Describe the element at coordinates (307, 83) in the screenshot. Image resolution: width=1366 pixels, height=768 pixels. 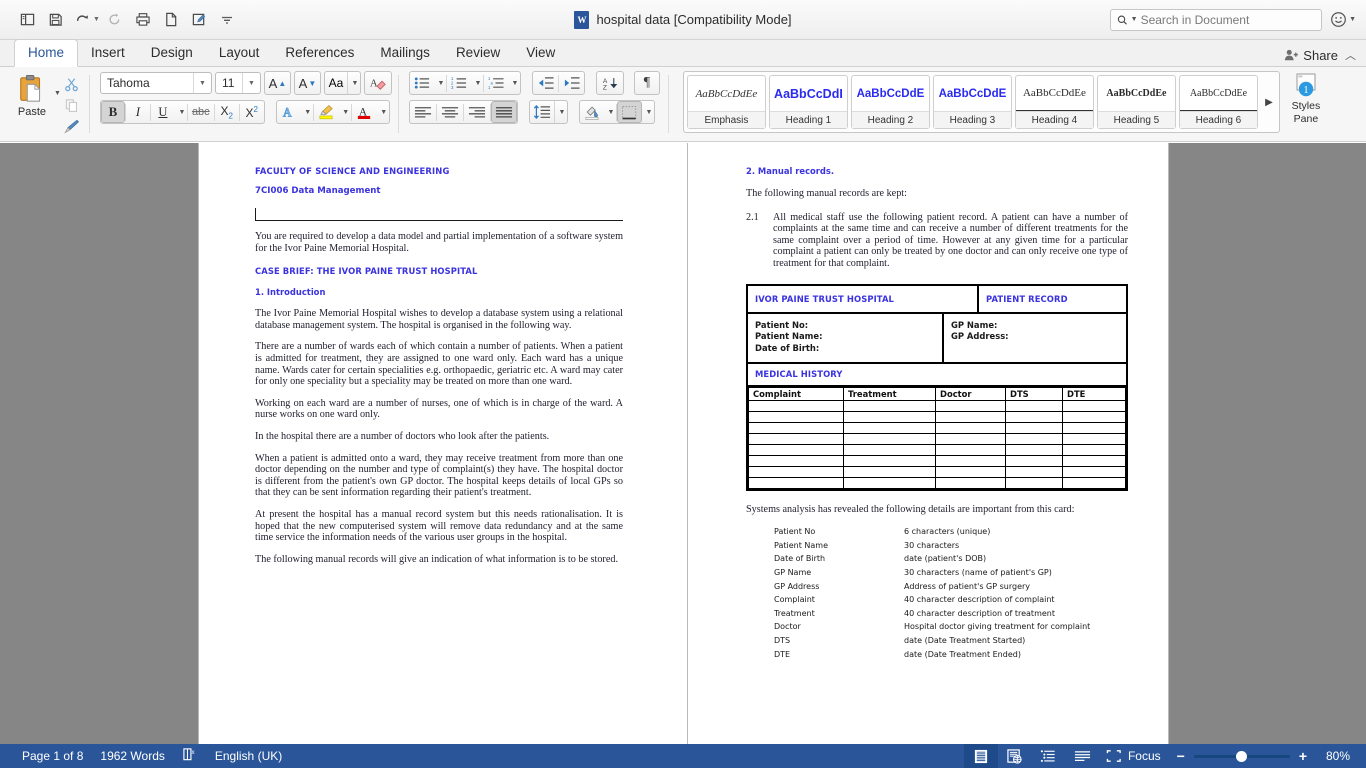
I see `shrink-font-button: A ▼` at that location.